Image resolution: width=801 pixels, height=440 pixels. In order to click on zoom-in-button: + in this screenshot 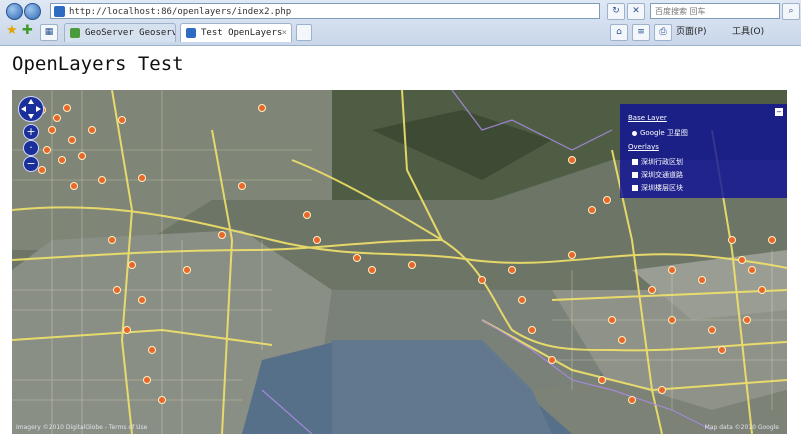, I will do `click(31, 132)`.